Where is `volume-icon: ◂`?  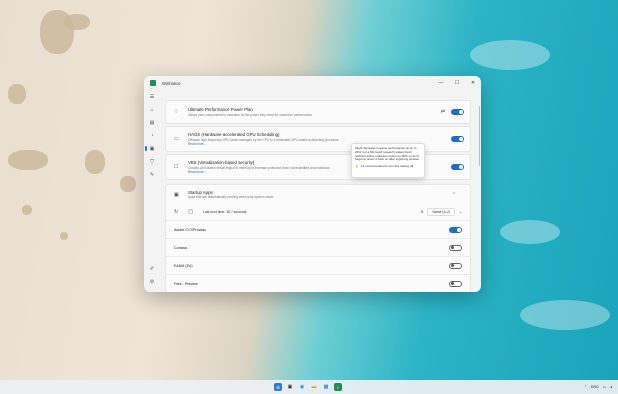
volume-icon: ◂ is located at coordinates (611, 387).